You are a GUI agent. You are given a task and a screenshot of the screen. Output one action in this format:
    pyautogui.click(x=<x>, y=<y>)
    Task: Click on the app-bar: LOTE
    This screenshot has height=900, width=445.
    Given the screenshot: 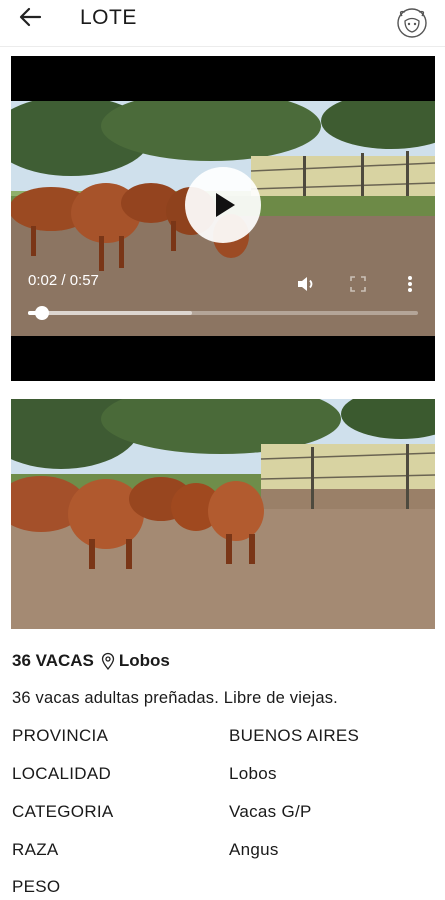 What is the action you would take?
    pyautogui.click(x=222, y=22)
    